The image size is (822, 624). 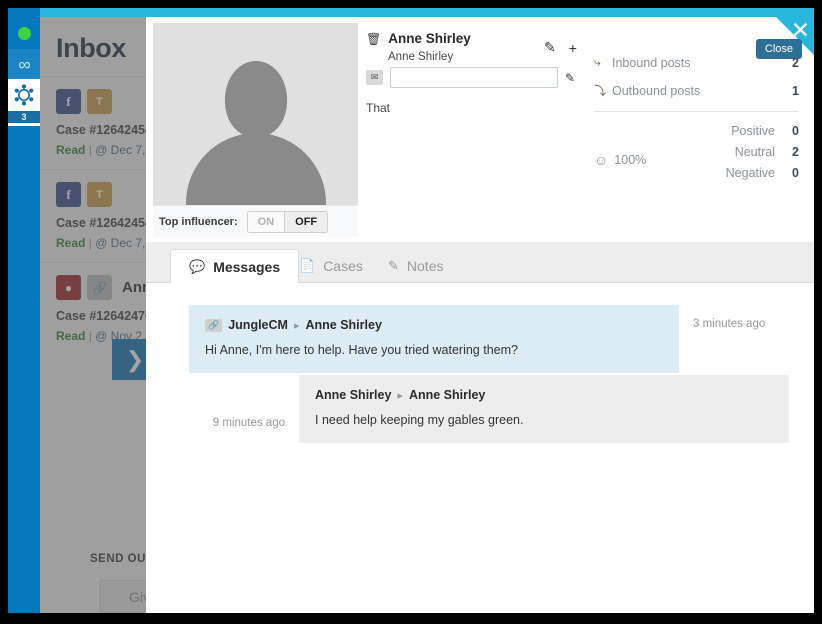 What do you see at coordinates (696, 152) in the screenshot?
I see `sentiment-panel: ☺ 100% Positive 0 Neutral 2 Negative 0` at bounding box center [696, 152].